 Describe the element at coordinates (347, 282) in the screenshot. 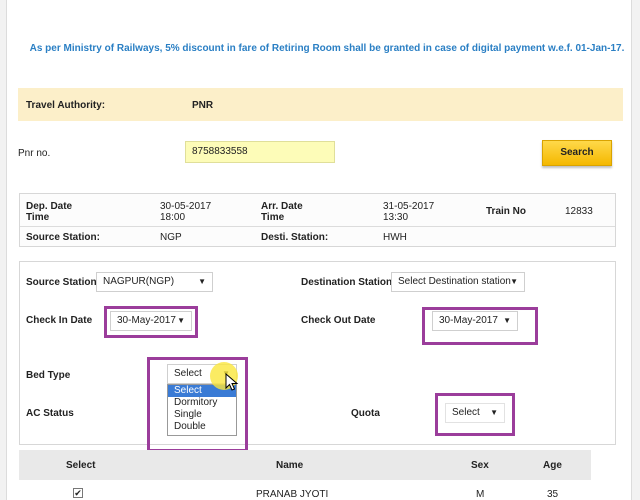

I see `destination-station-select-label: Destination Station` at that location.